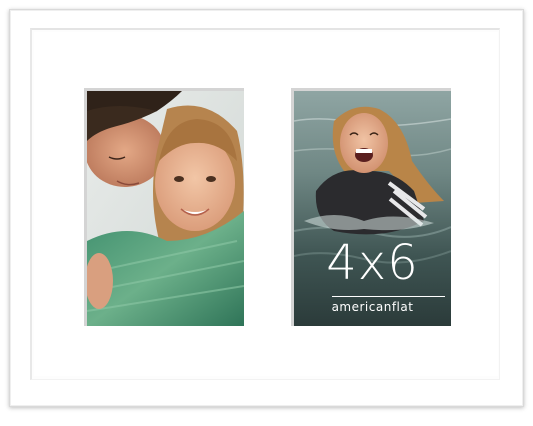 This screenshot has height=426, width=533. Describe the element at coordinates (372, 307) in the screenshot. I see `brand-name: americanflat` at that location.